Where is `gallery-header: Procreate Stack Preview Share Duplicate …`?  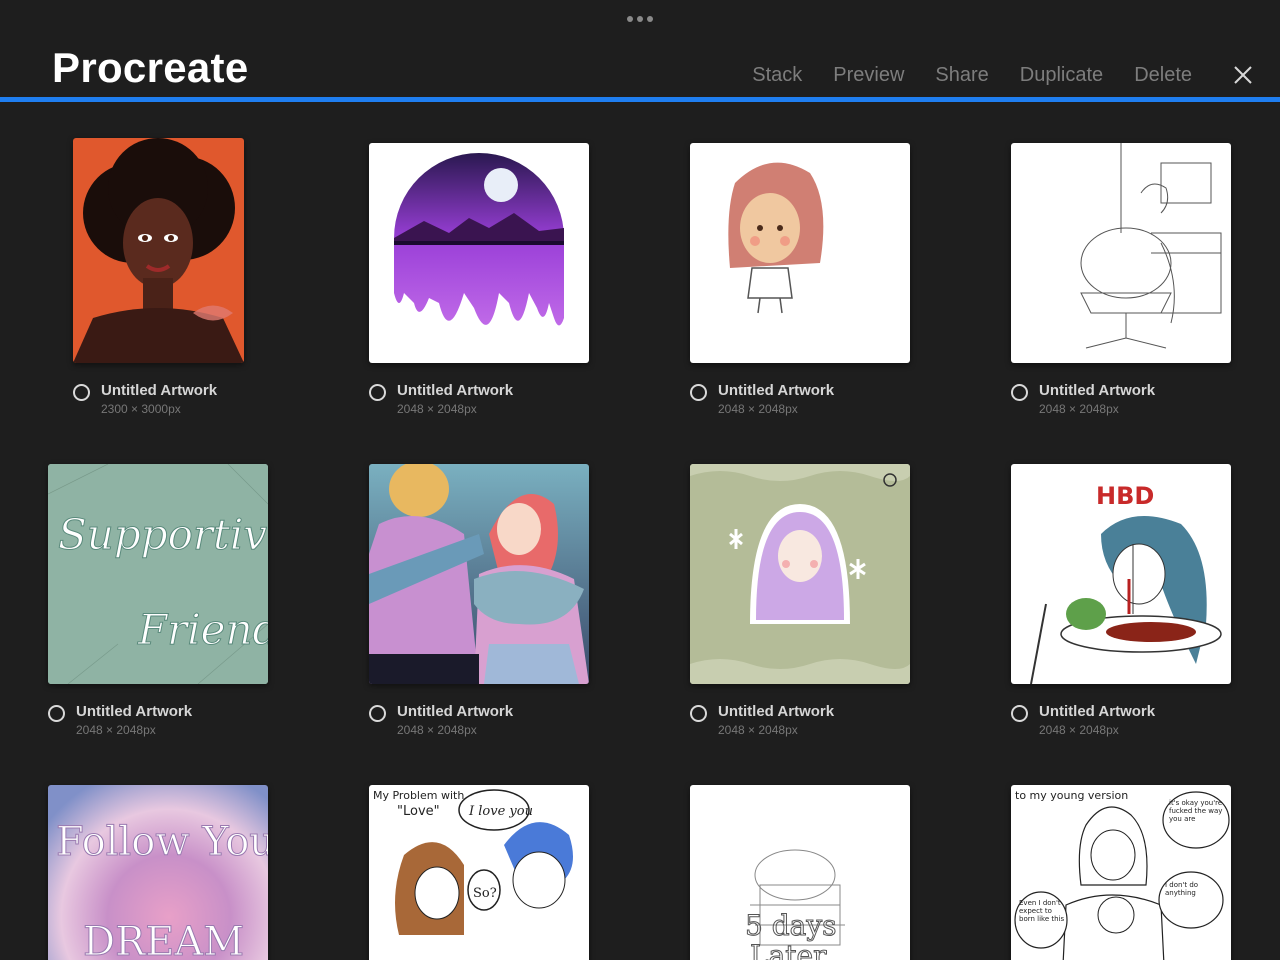
gallery-header: Procreate Stack Preview Share Duplicate … is located at coordinates (640, 49).